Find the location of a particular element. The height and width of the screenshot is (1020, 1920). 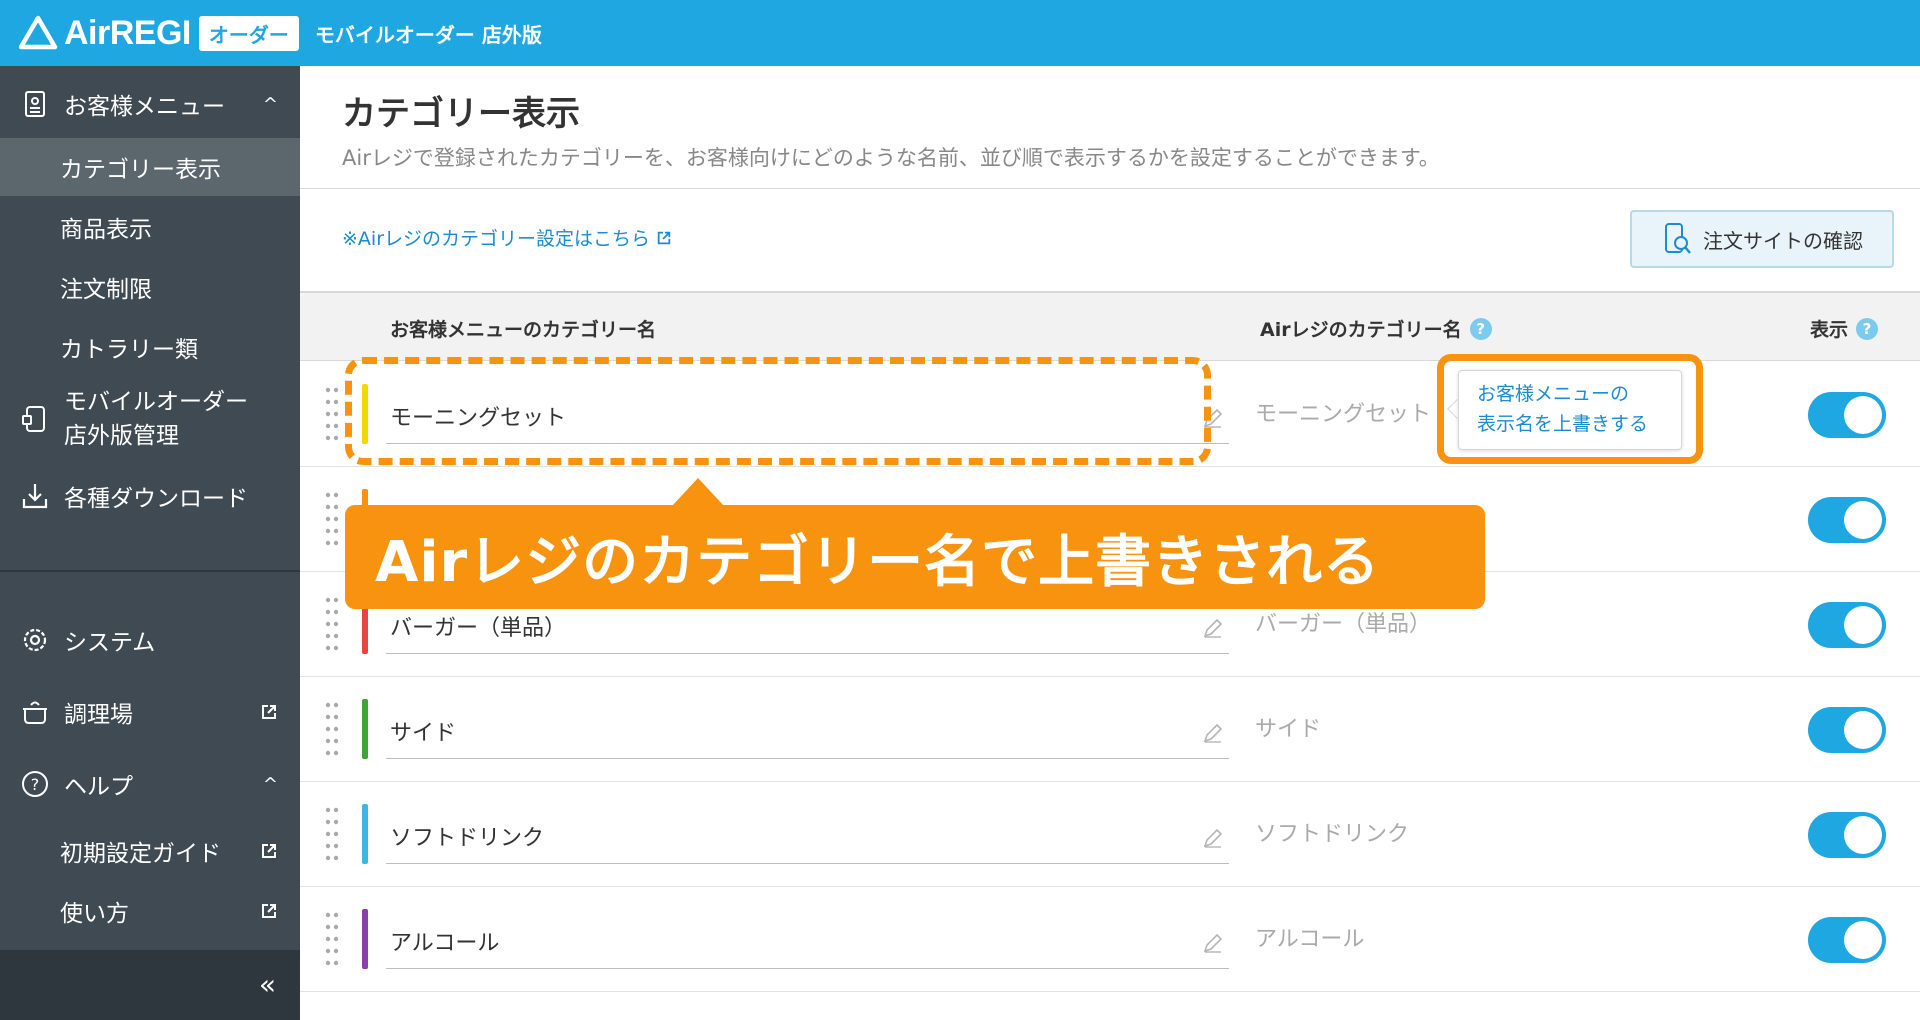

airregi-category-name: モーニングセット is located at coordinates (1343, 414).